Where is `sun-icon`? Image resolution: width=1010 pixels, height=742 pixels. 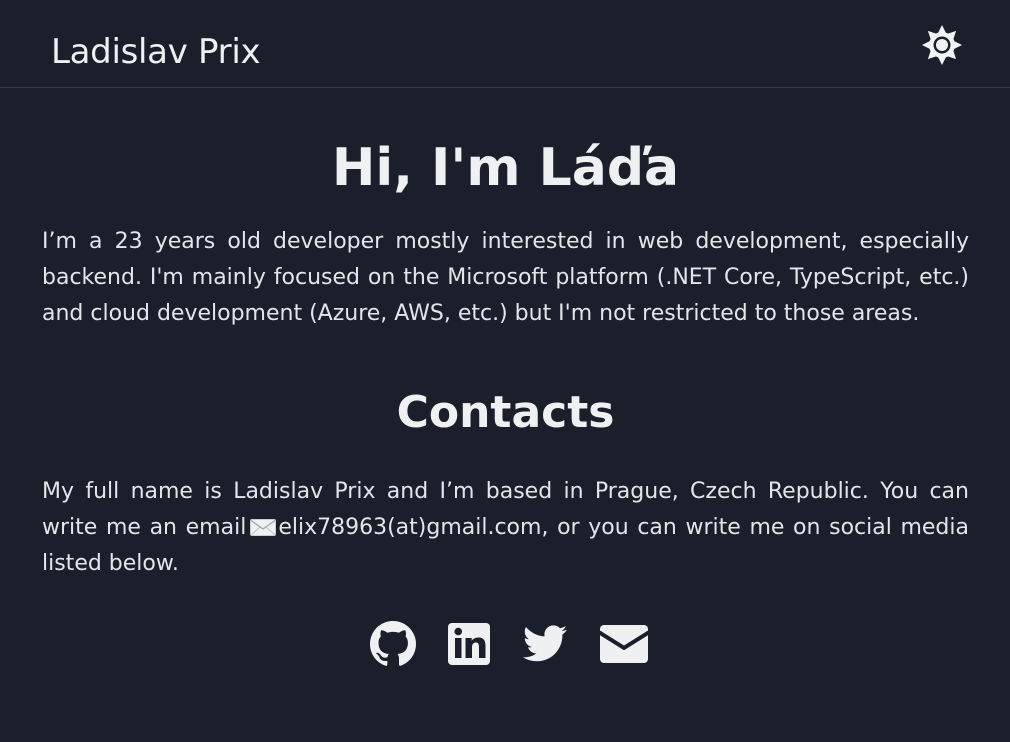 sun-icon is located at coordinates (942, 45).